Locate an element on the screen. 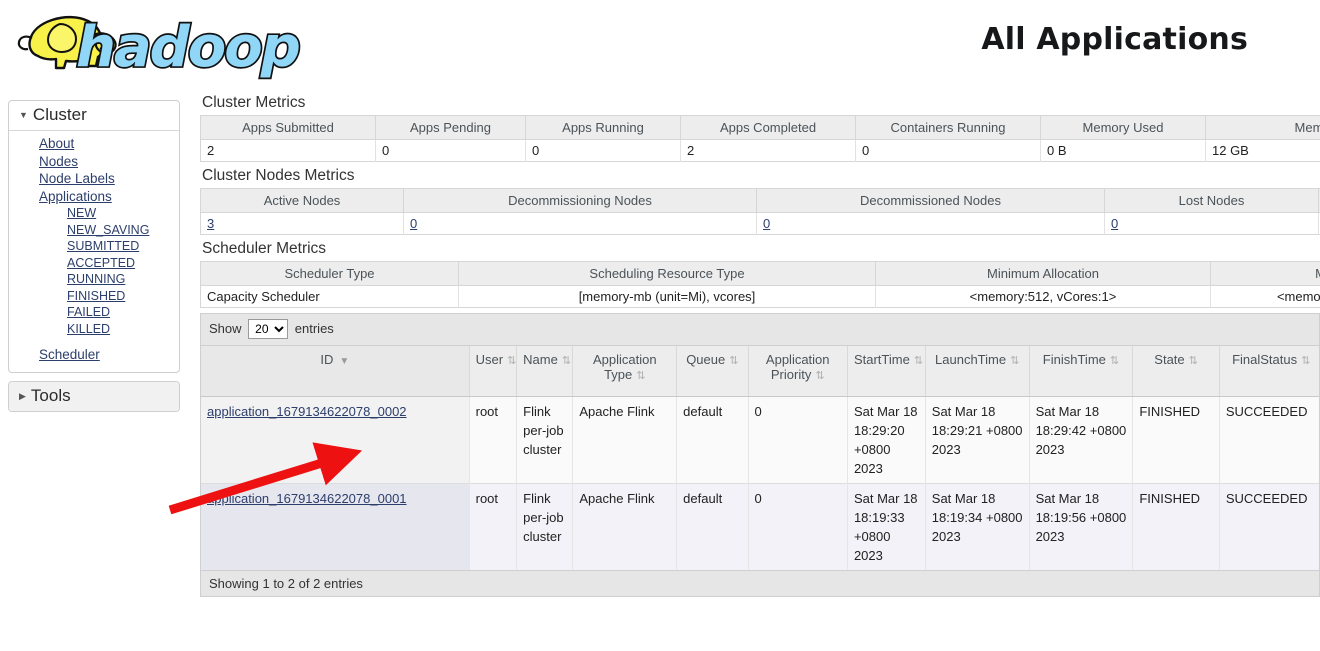  application-id-link: application_1679134622078_0001 is located at coordinates (307, 498).